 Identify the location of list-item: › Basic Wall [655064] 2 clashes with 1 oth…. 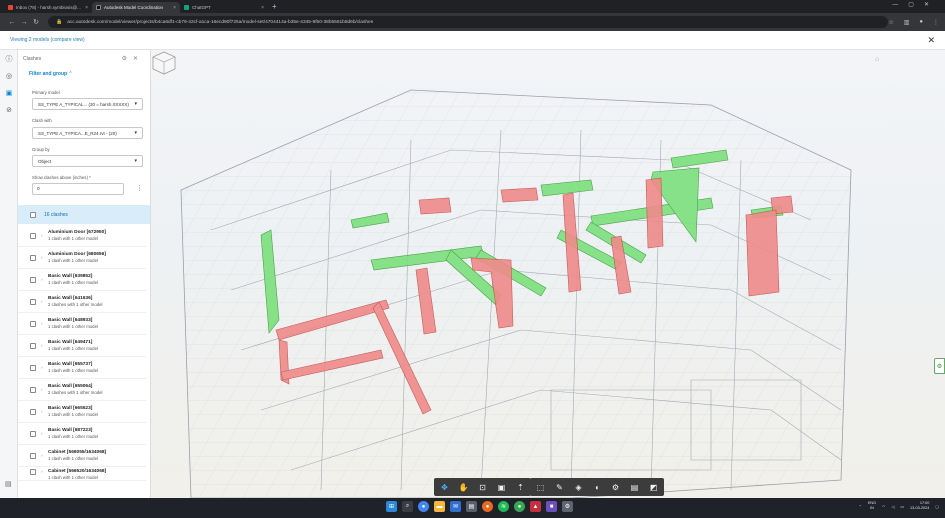
(82, 390).